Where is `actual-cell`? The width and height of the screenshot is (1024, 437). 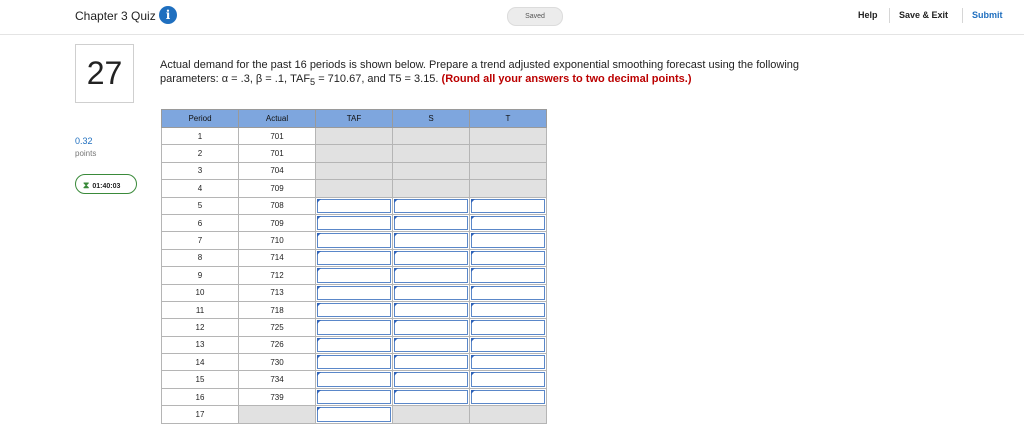
actual-cell is located at coordinates (277, 414).